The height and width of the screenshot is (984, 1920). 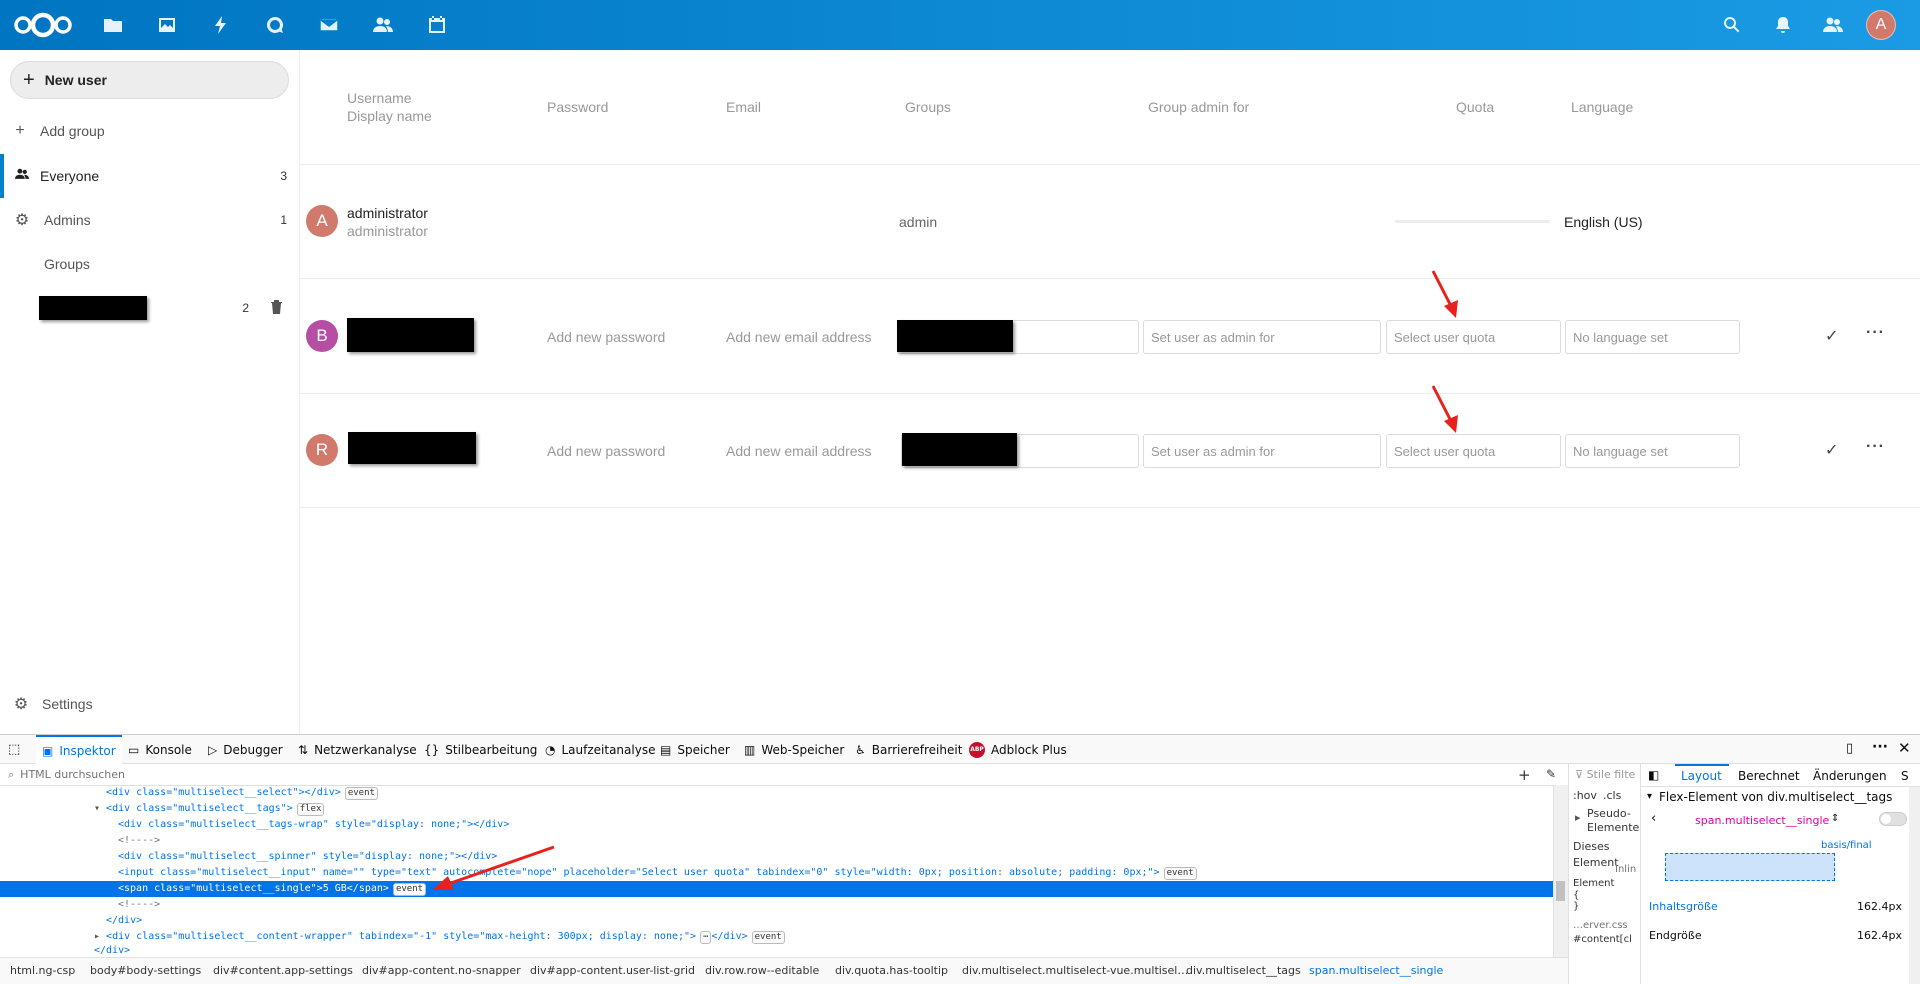 What do you see at coordinates (357, 749) in the screenshot?
I see `tab-network: ⇅ Netzwerkanalyse` at bounding box center [357, 749].